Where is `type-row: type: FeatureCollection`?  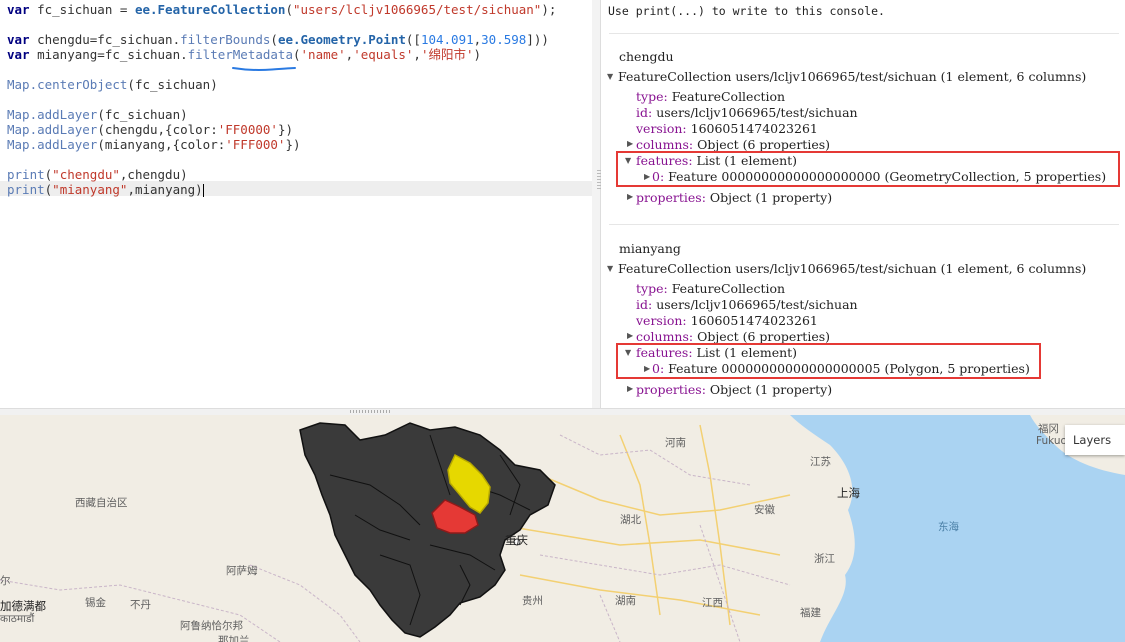
type-row: type: FeatureCollection is located at coordinates (710, 96).